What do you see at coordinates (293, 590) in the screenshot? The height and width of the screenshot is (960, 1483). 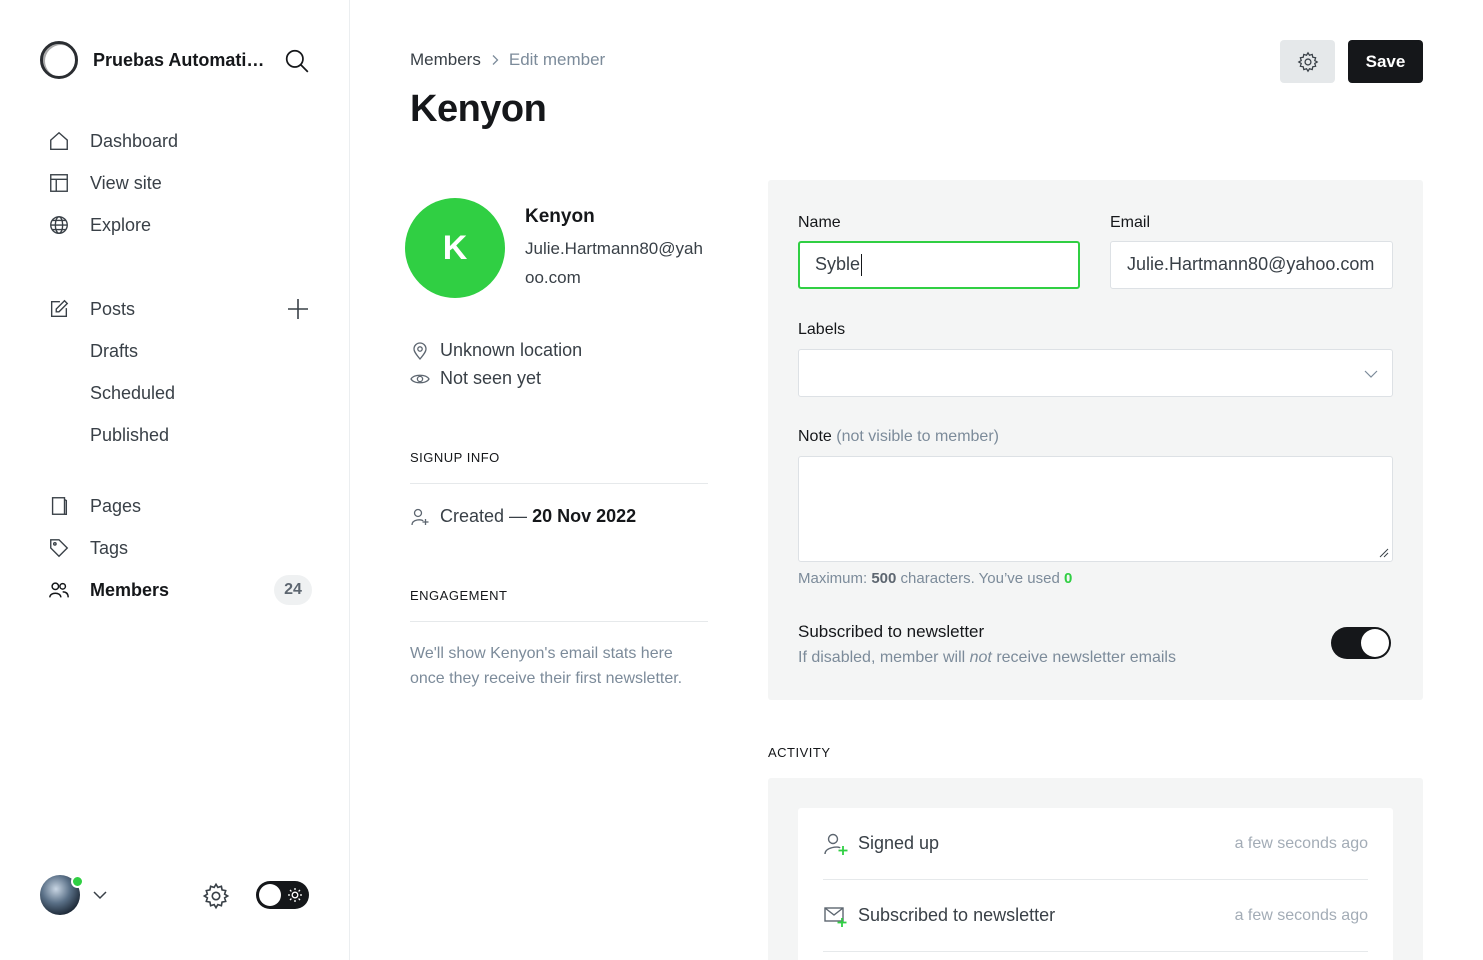 I see `members-count-badge: 24` at bounding box center [293, 590].